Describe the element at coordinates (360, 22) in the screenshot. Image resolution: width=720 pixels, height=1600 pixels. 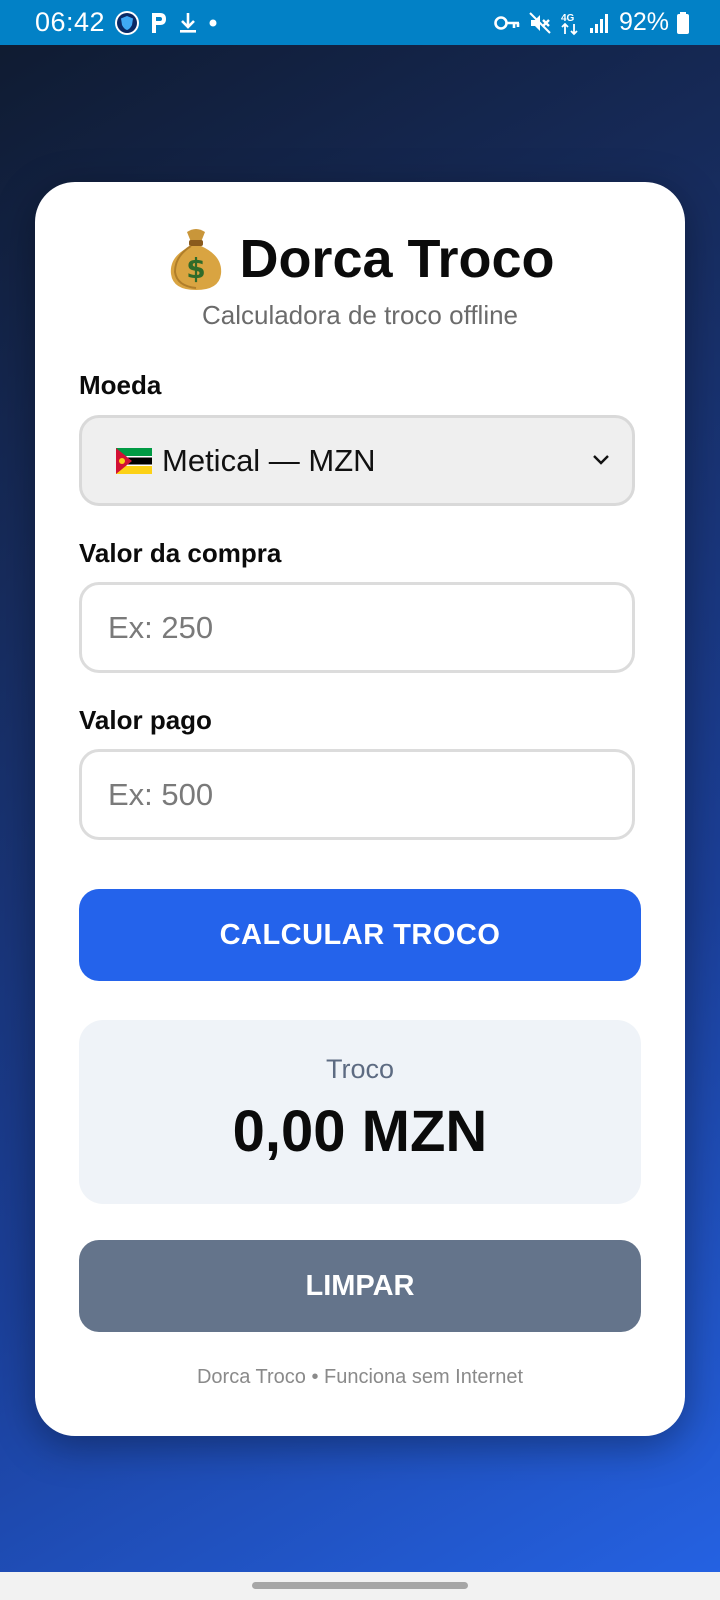
I see `status-bar: 06:42 4G 92%` at that location.